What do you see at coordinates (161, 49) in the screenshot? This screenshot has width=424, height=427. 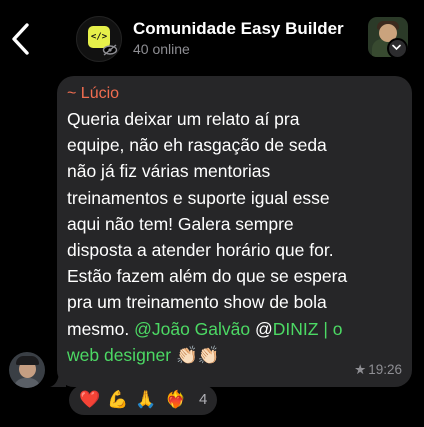 I see `online-count: 40 online` at bounding box center [161, 49].